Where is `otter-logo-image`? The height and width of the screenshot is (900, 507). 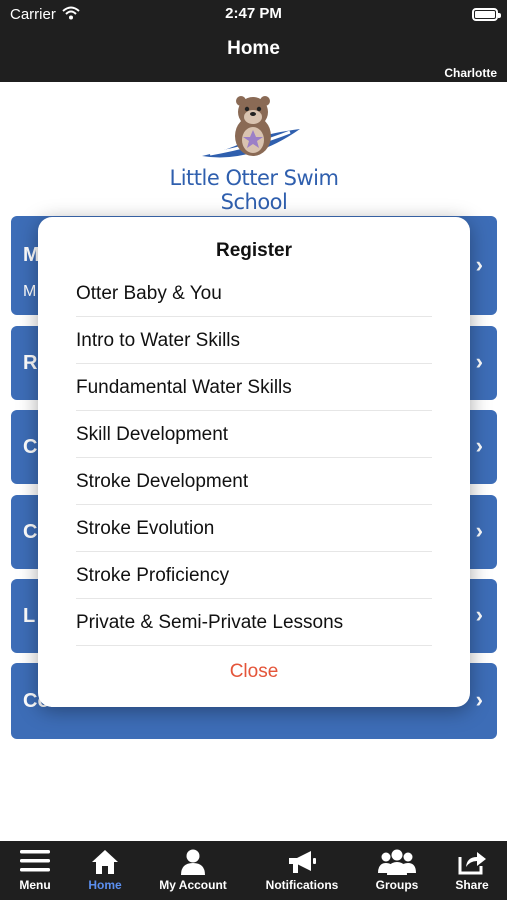
otter-logo-image is located at coordinates (251, 127).